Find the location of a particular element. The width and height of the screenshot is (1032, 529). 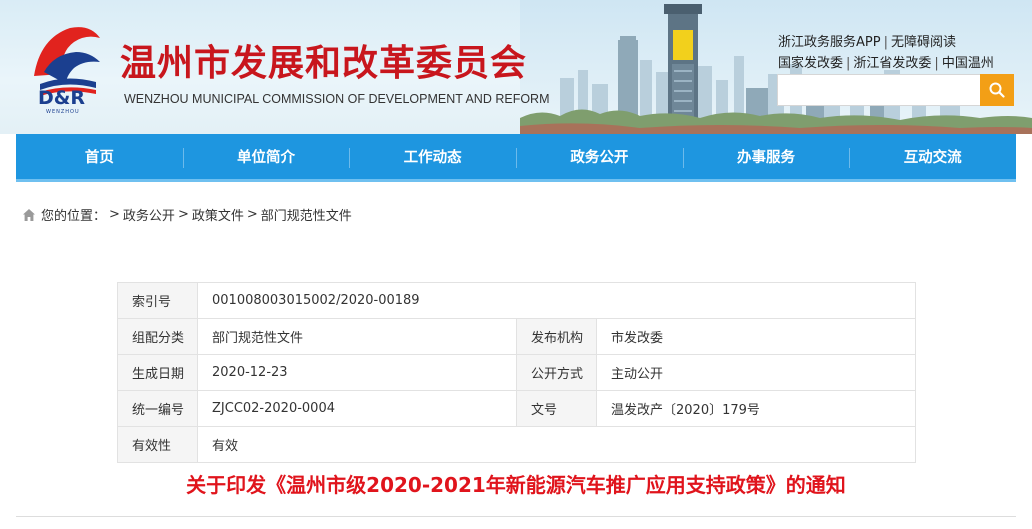

site-title: 温州市发展和改革委员会 is located at coordinates (323, 60).